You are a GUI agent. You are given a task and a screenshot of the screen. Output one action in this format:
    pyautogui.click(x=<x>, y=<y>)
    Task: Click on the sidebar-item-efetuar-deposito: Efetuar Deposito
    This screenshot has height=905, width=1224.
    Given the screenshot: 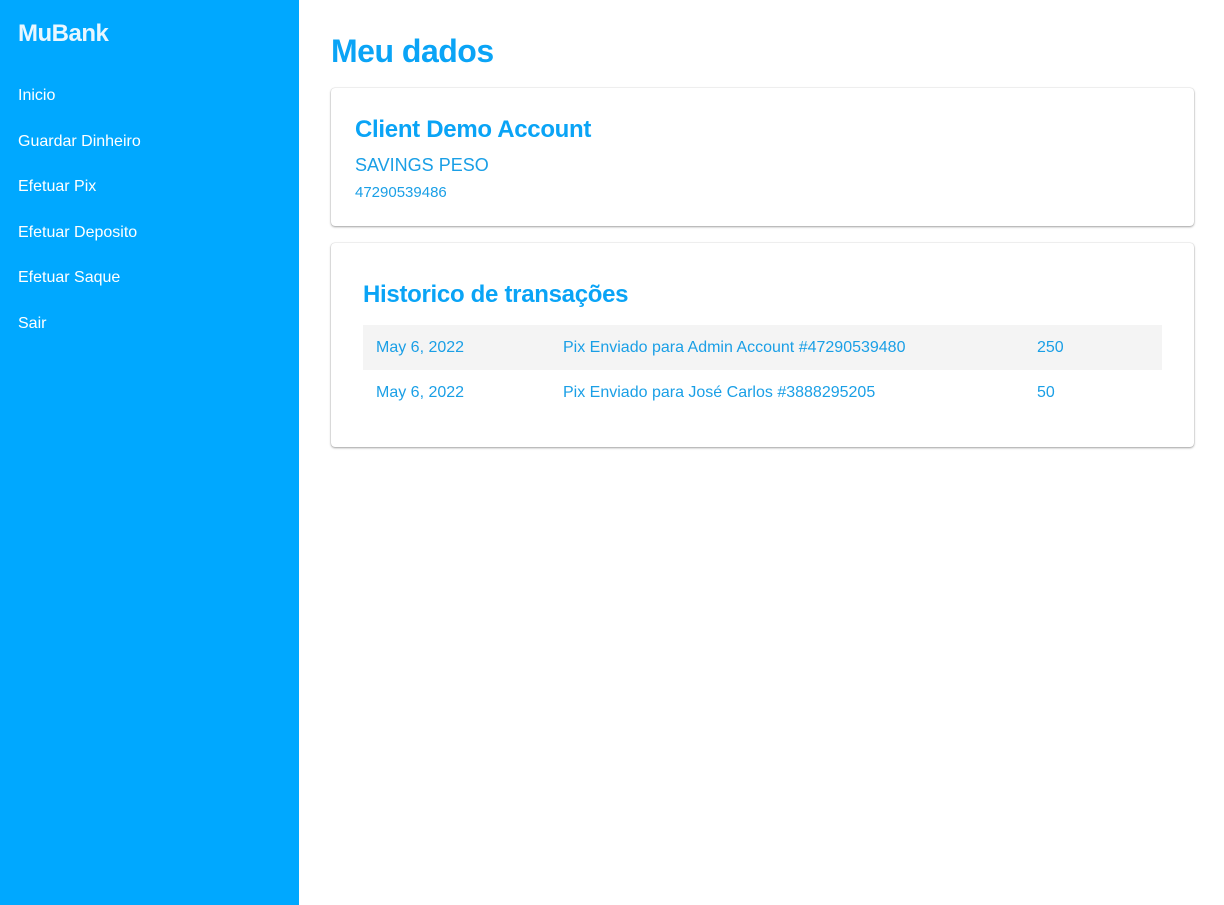 What is the action you would take?
    pyautogui.click(x=149, y=245)
    